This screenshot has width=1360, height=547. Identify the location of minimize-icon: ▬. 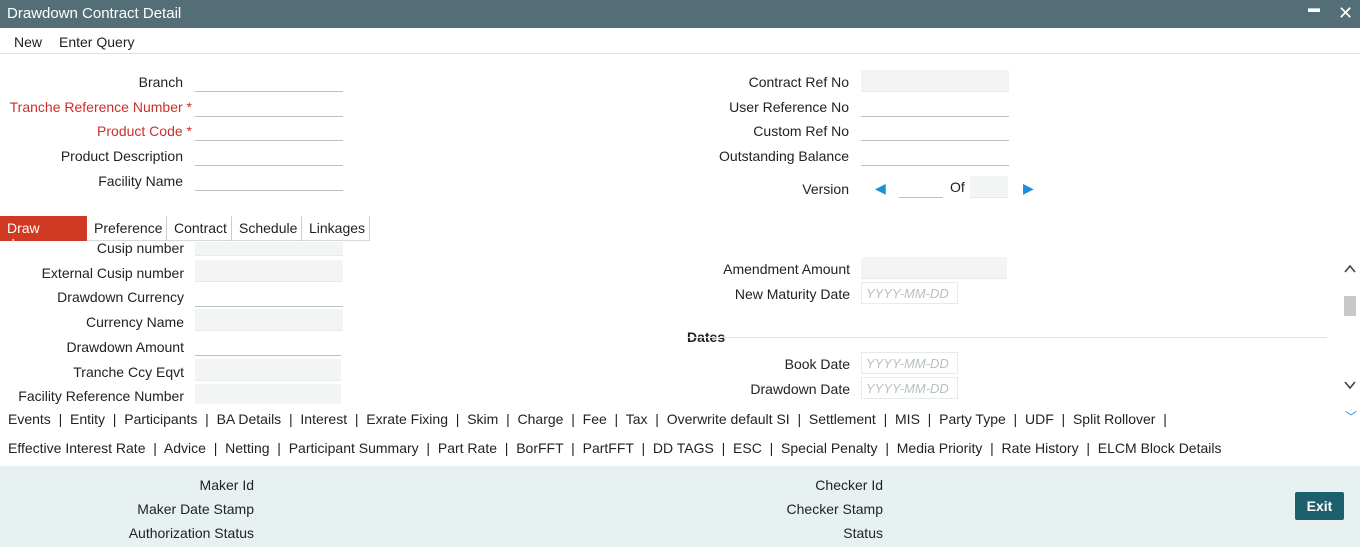
(1314, 8).